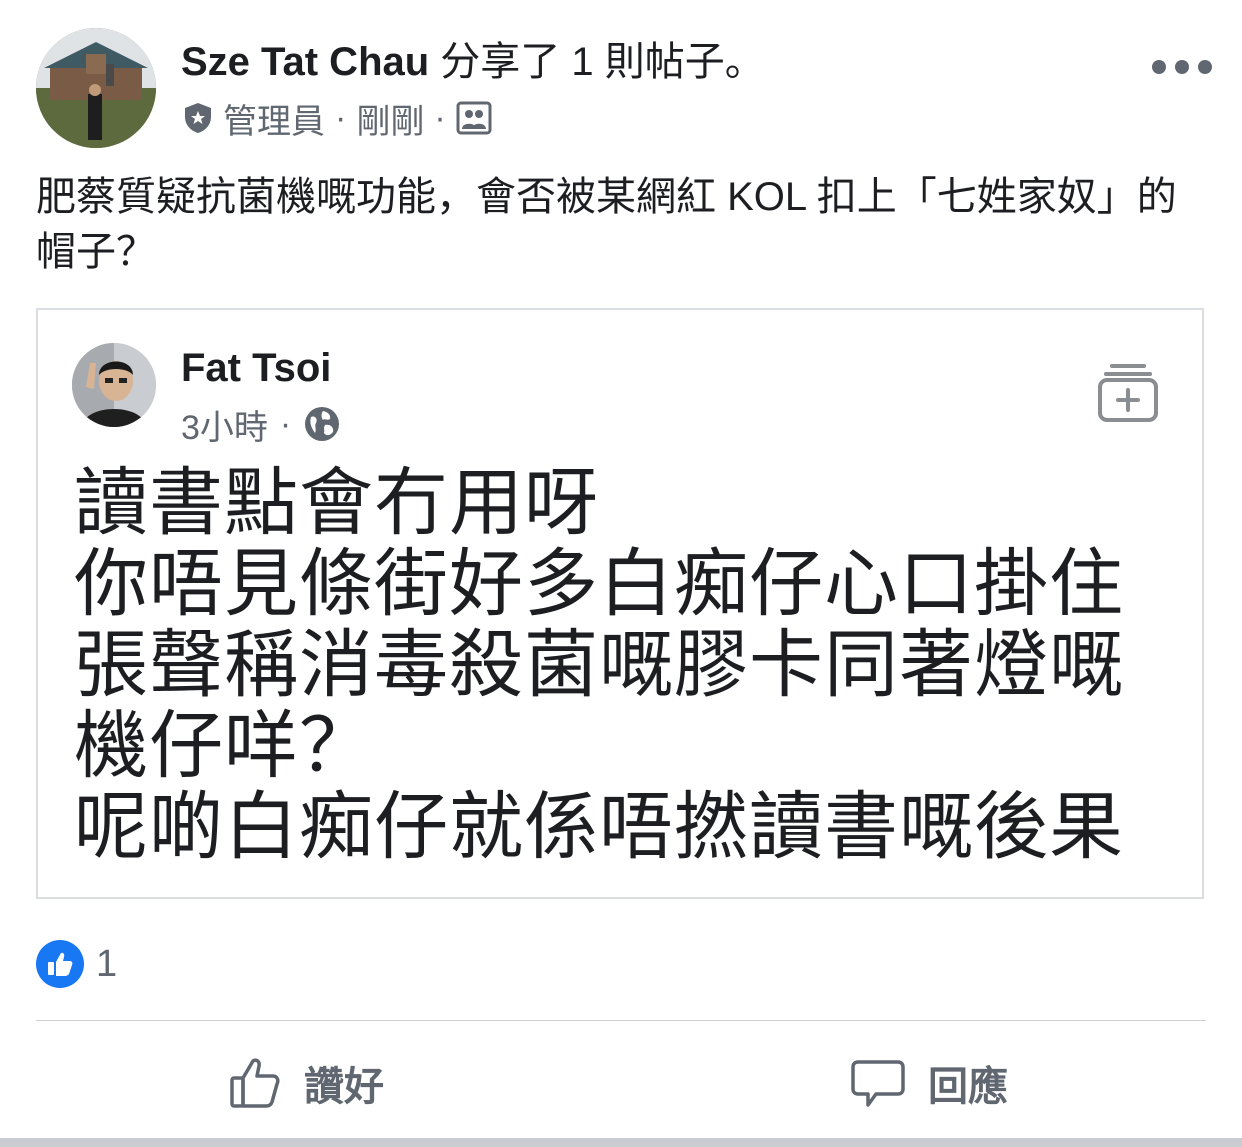 This screenshot has width=1242, height=1147. Describe the element at coordinates (107, 963) in the screenshot. I see `reaction-count: 1` at that location.